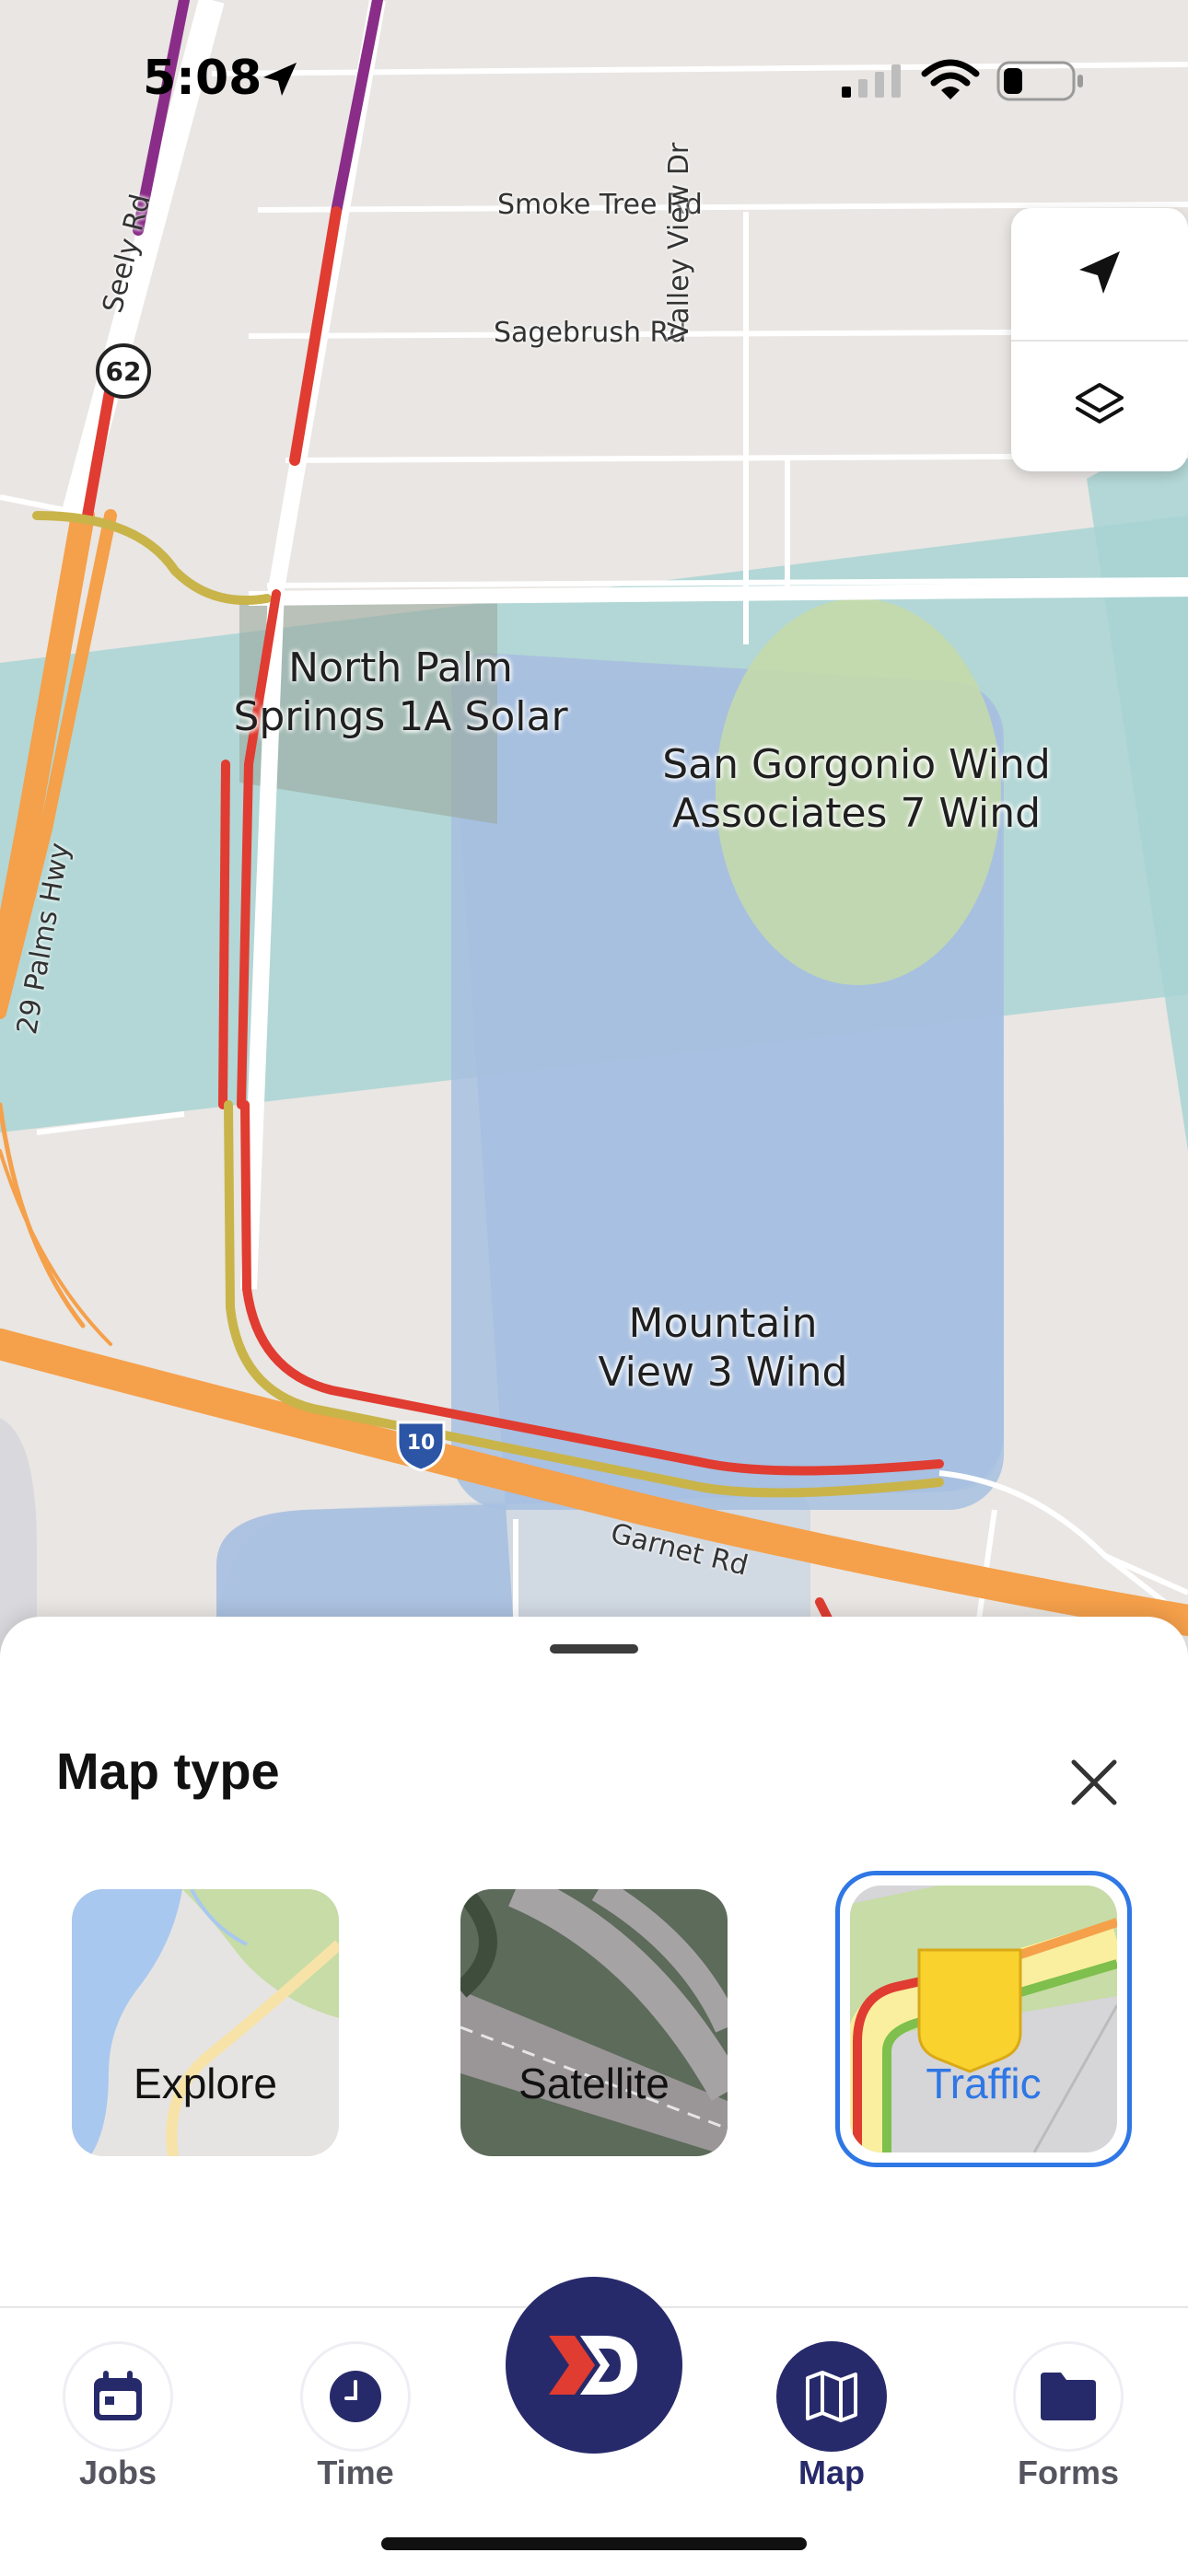  Describe the element at coordinates (1100, 403) in the screenshot. I see `layers-icon` at that location.